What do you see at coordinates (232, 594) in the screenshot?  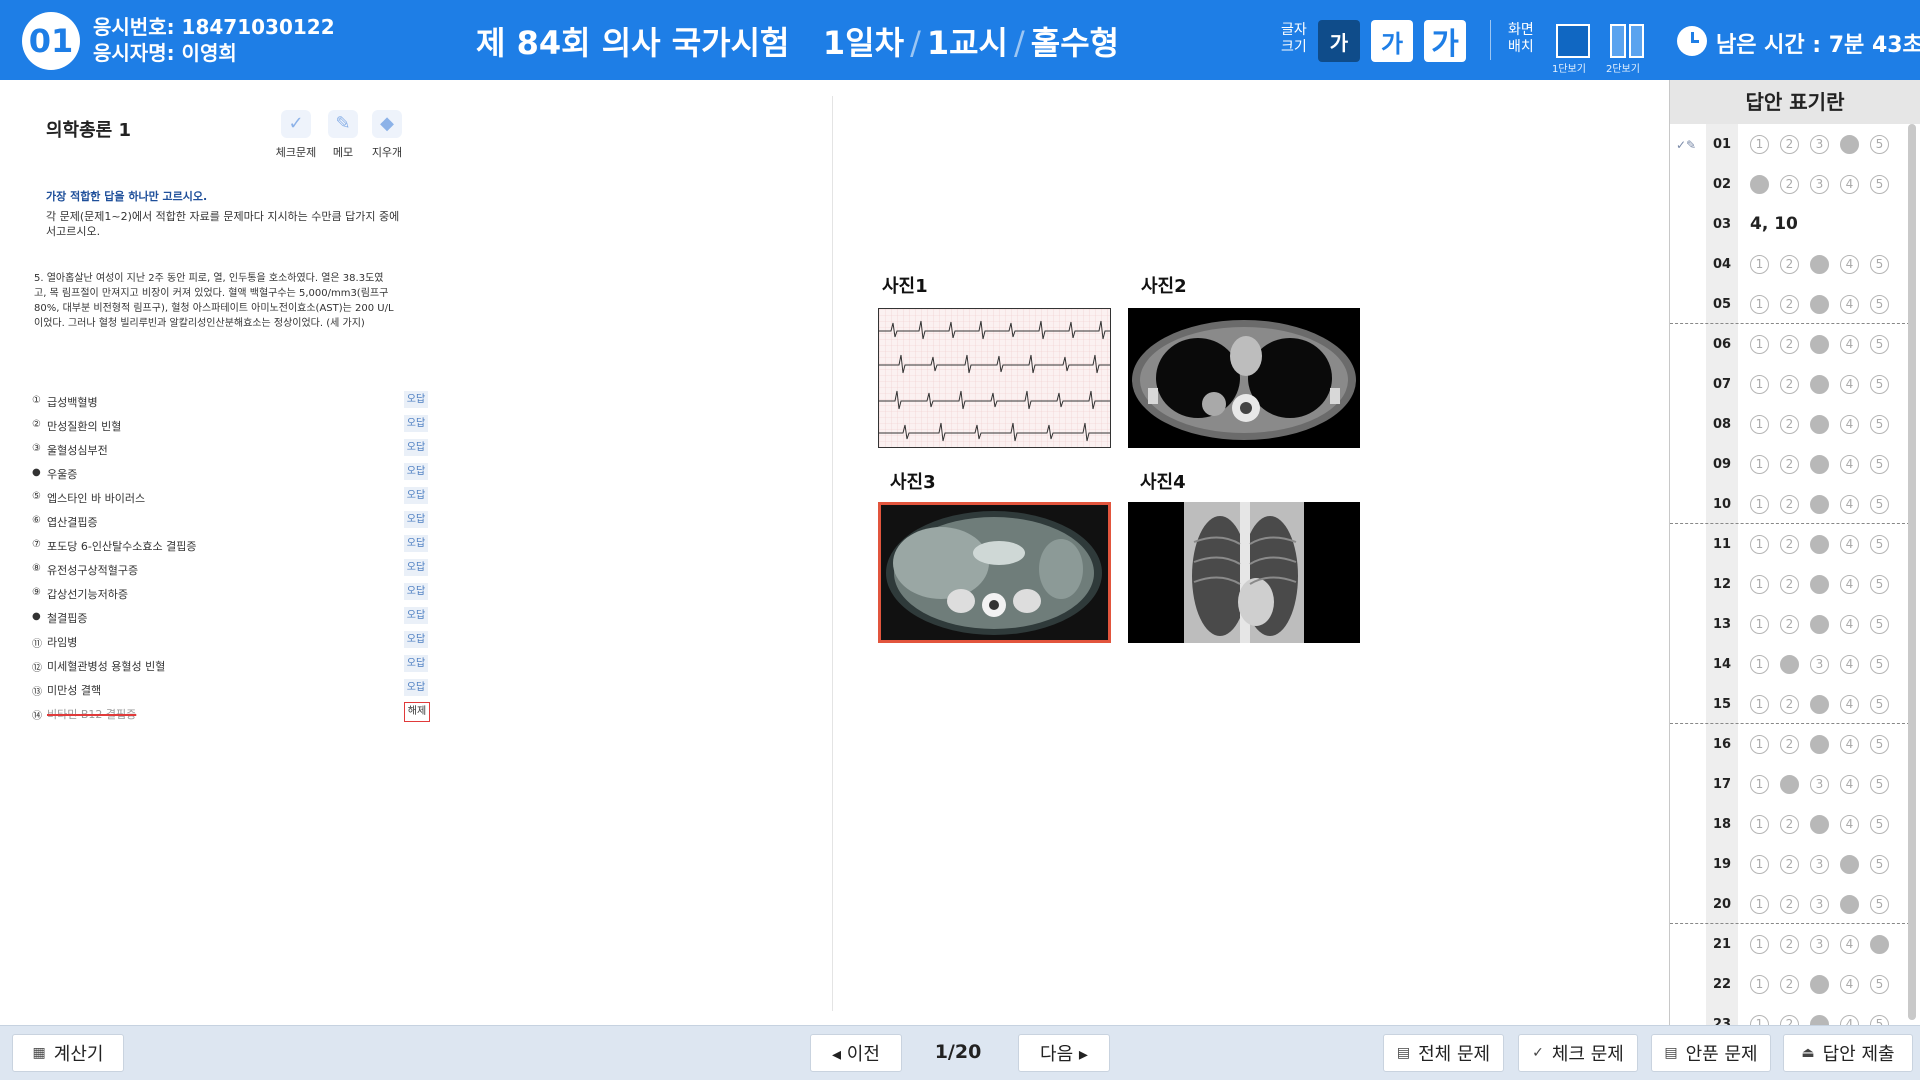 I see `option-row: ⑨ 갑상선기능저하증 오답` at bounding box center [232, 594].